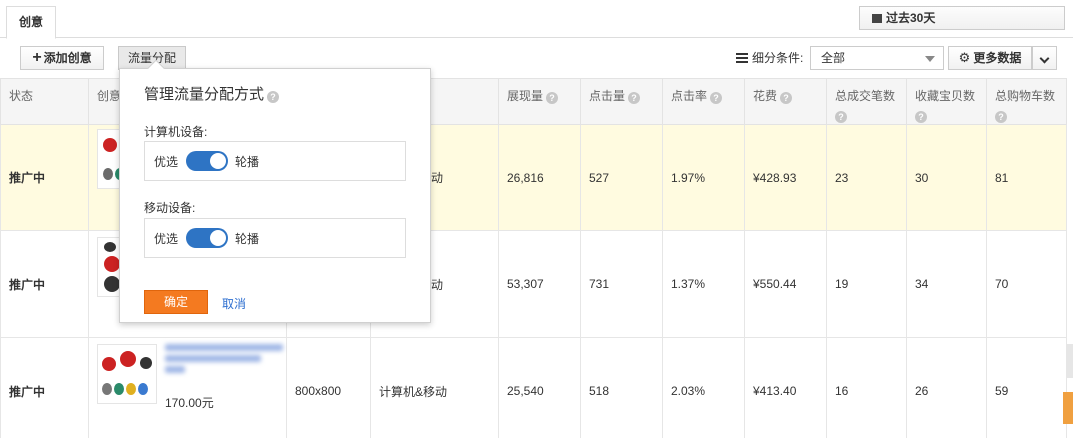 Image resolution: width=1073 pixels, height=438 pixels. I want to click on column-header-cost: 花费?, so click(785, 101).